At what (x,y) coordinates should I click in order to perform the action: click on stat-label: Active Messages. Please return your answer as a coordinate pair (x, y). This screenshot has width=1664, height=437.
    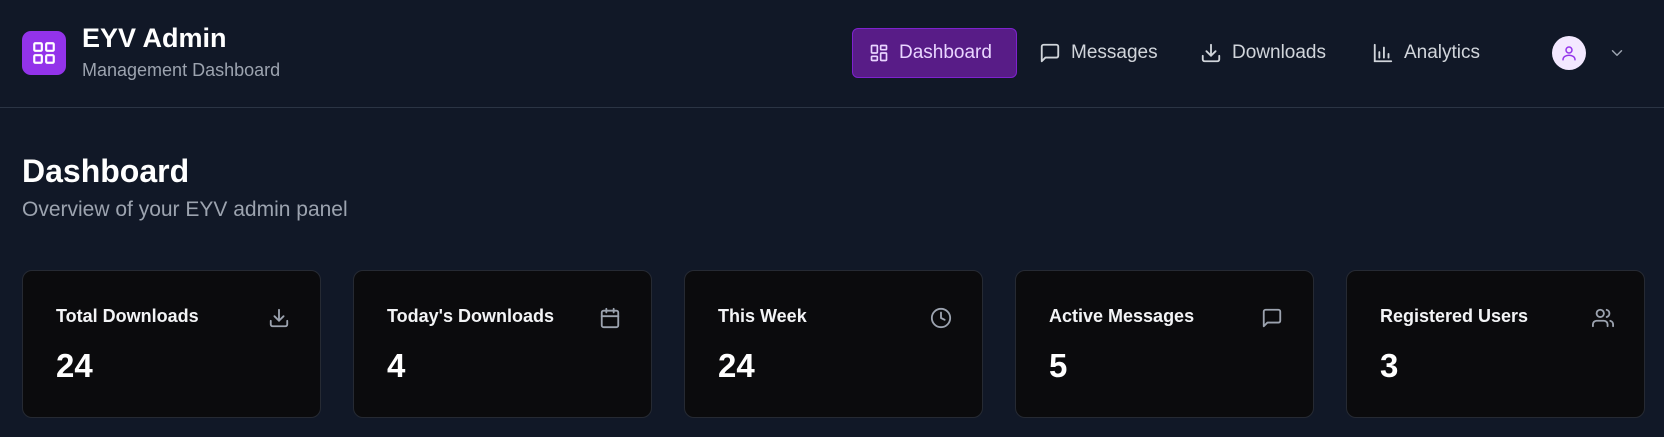
    Looking at the image, I should click on (1122, 316).